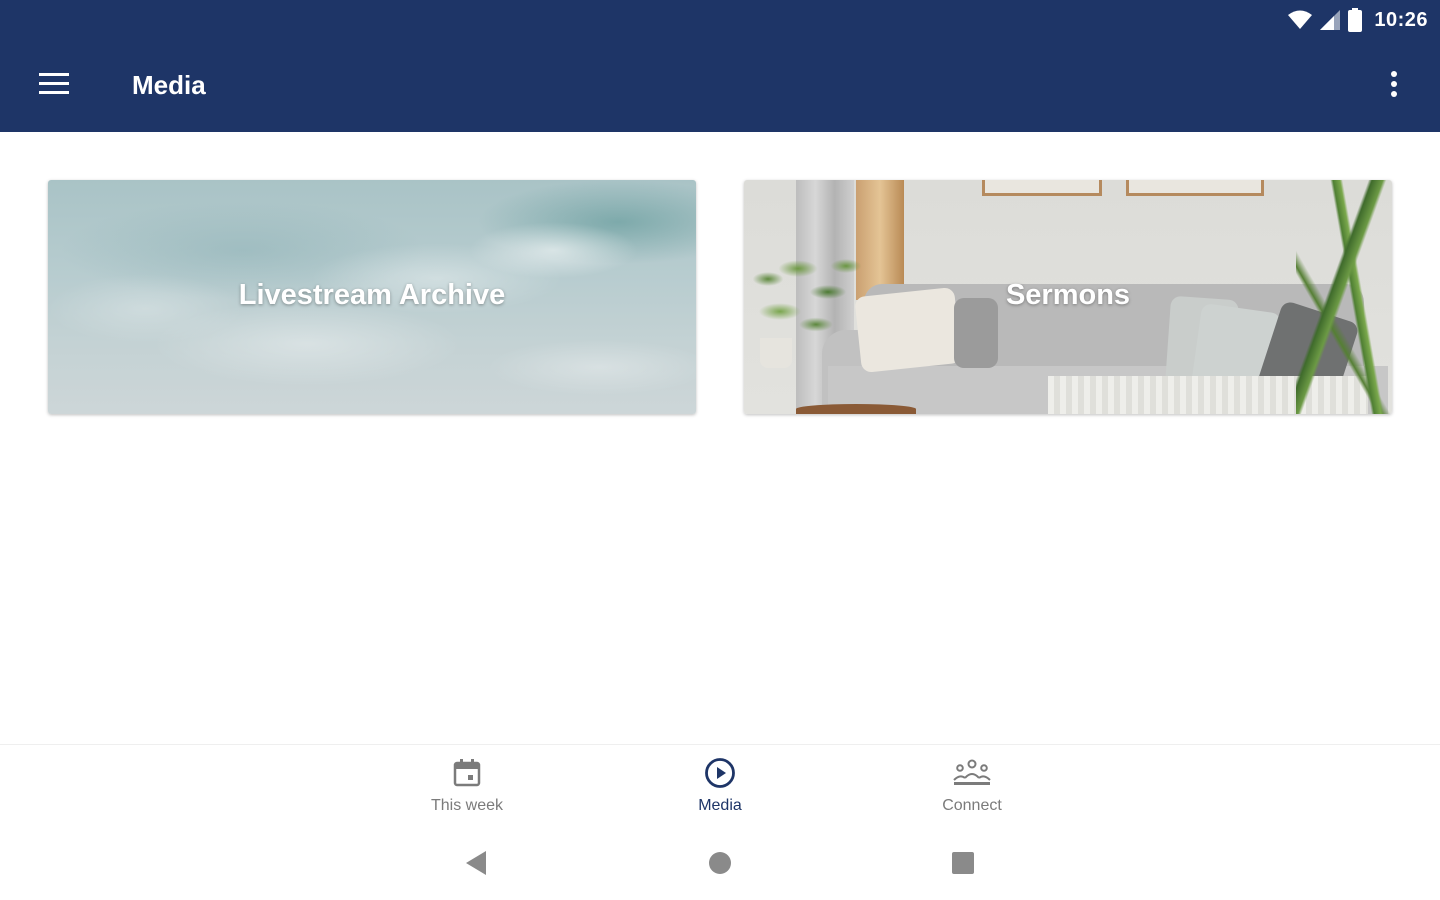 Image resolution: width=1440 pixels, height=900 pixels. I want to click on more-options-button, so click(1394, 86).